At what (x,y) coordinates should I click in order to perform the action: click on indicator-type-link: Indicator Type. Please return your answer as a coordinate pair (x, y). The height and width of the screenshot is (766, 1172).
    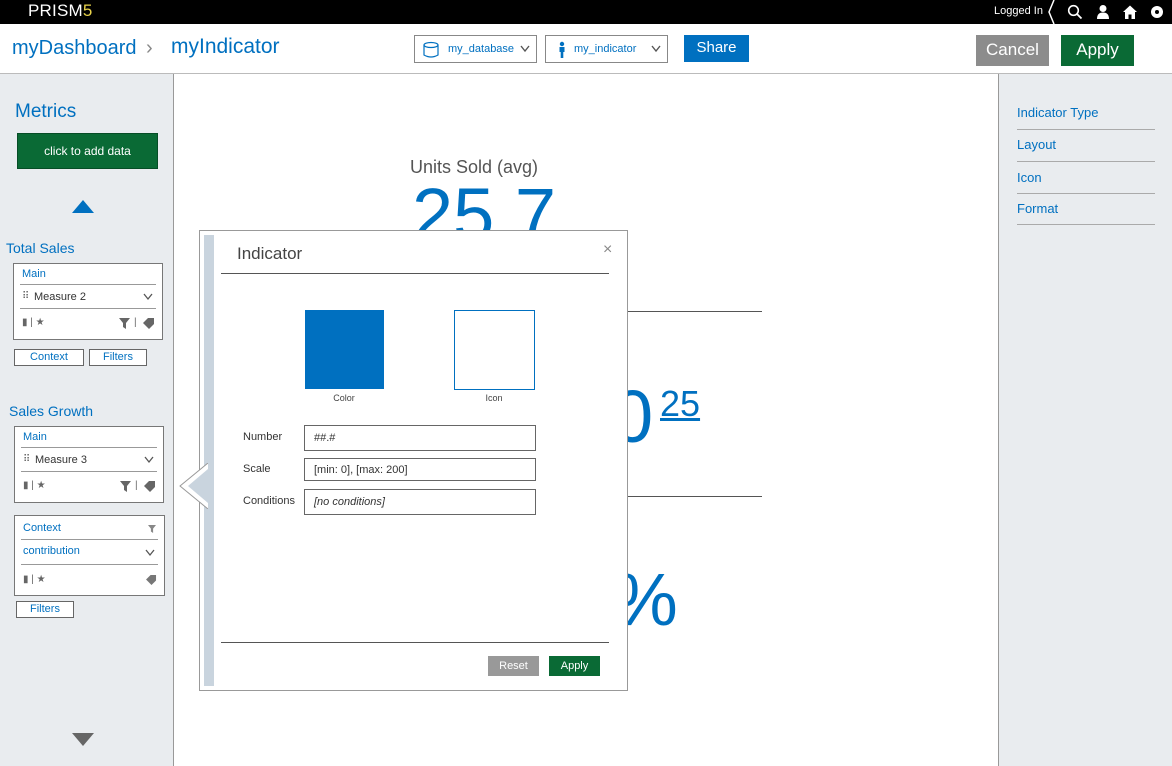
    Looking at the image, I should click on (1086, 112).